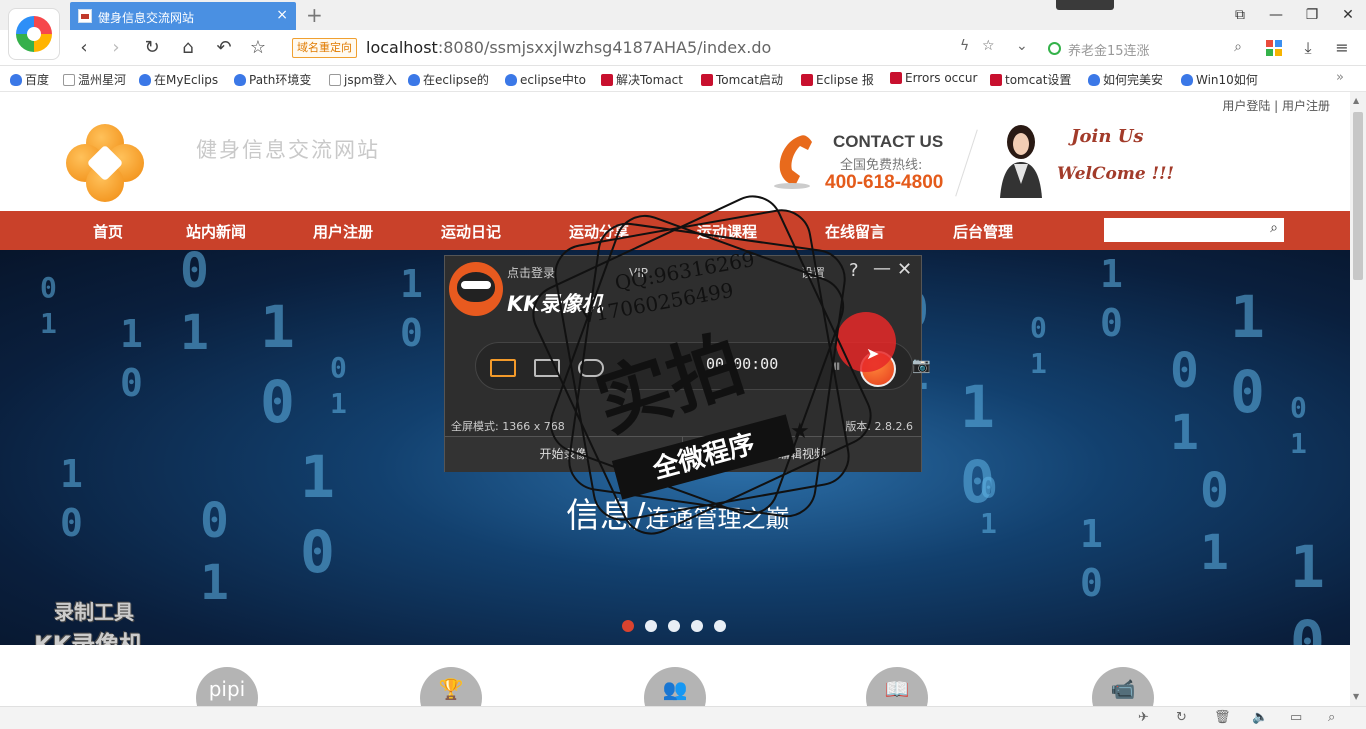  Describe the element at coordinates (1022, 46) in the screenshot. I see `chevron-down-icon: ⌄` at that location.